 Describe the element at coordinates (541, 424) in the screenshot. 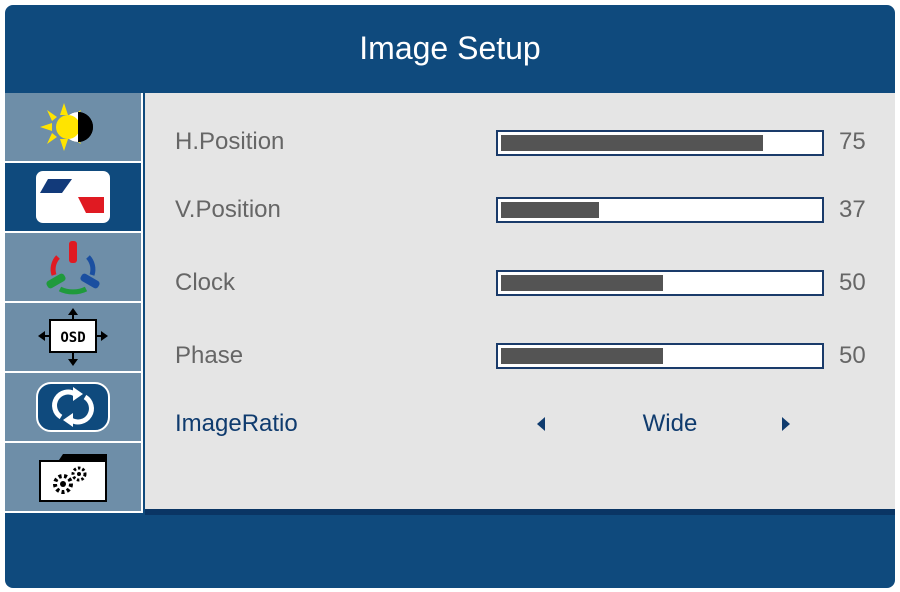

I see `arrow-left-icon` at that location.